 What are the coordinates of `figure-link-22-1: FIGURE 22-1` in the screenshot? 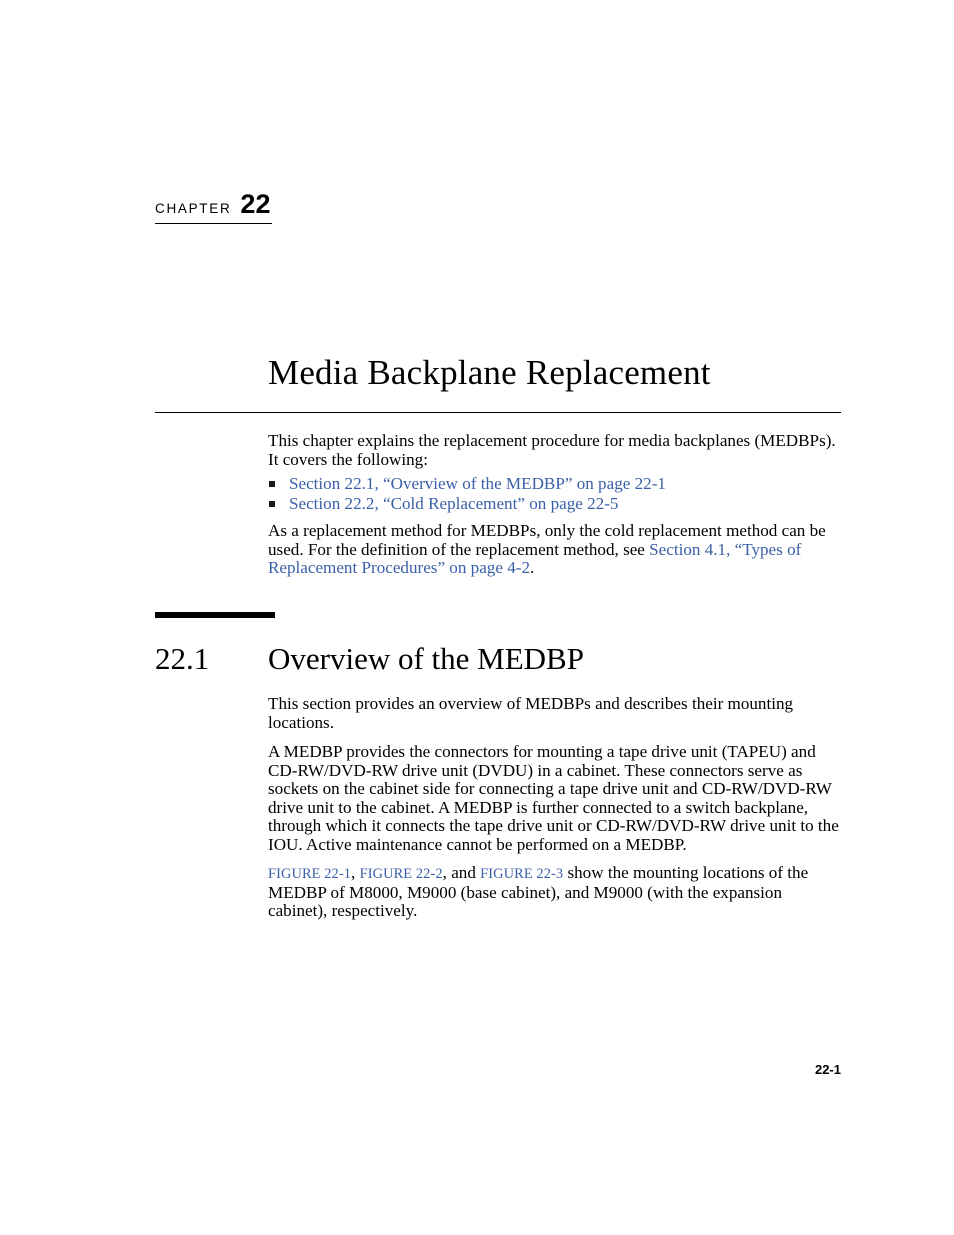 It's located at (309, 874).